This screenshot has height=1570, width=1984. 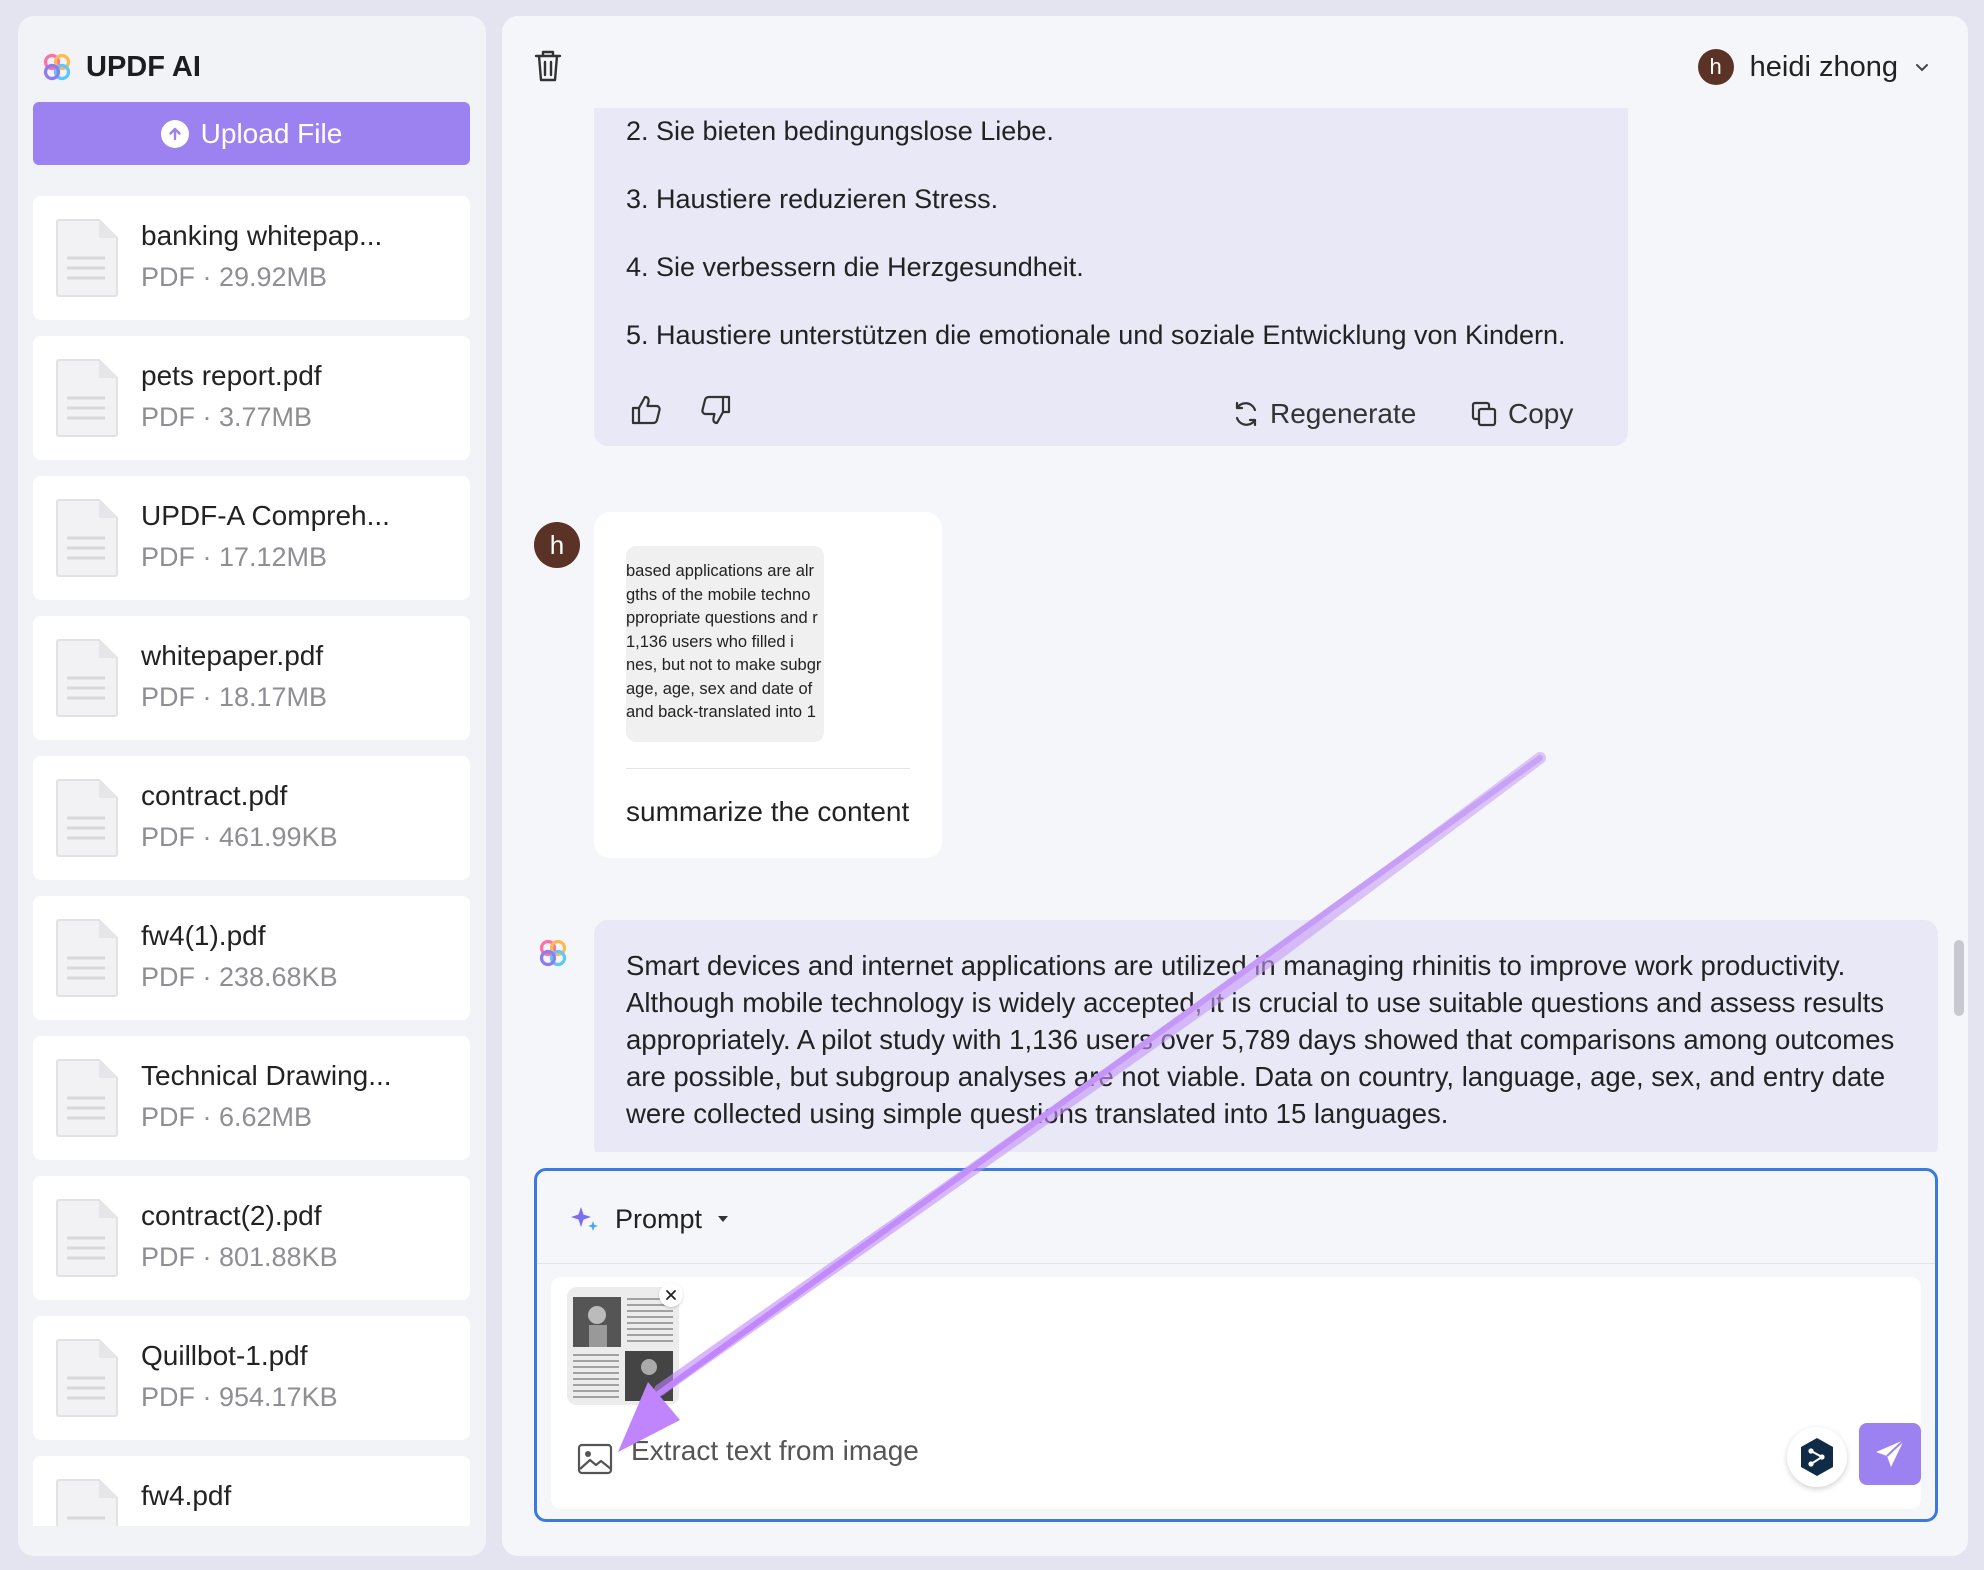 I want to click on image-text-line: nes, but not to make subgr, so click(x=724, y=665).